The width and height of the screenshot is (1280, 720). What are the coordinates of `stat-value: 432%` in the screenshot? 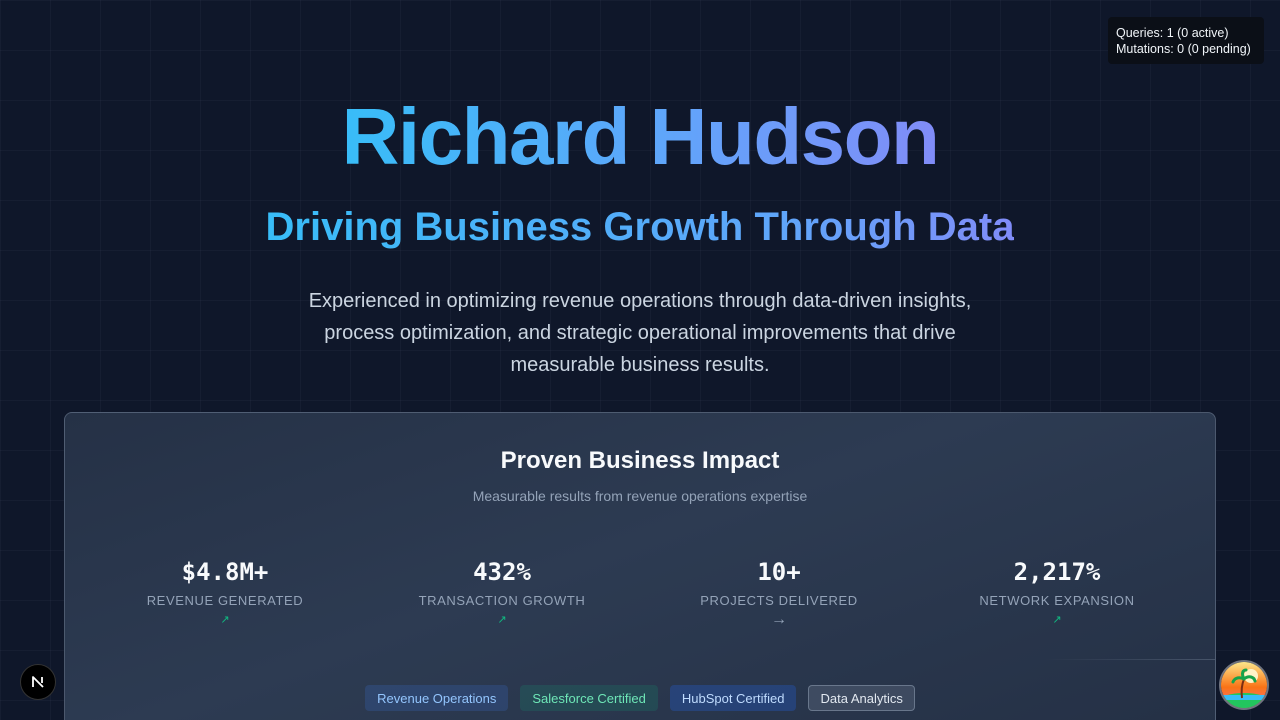 It's located at (502, 572).